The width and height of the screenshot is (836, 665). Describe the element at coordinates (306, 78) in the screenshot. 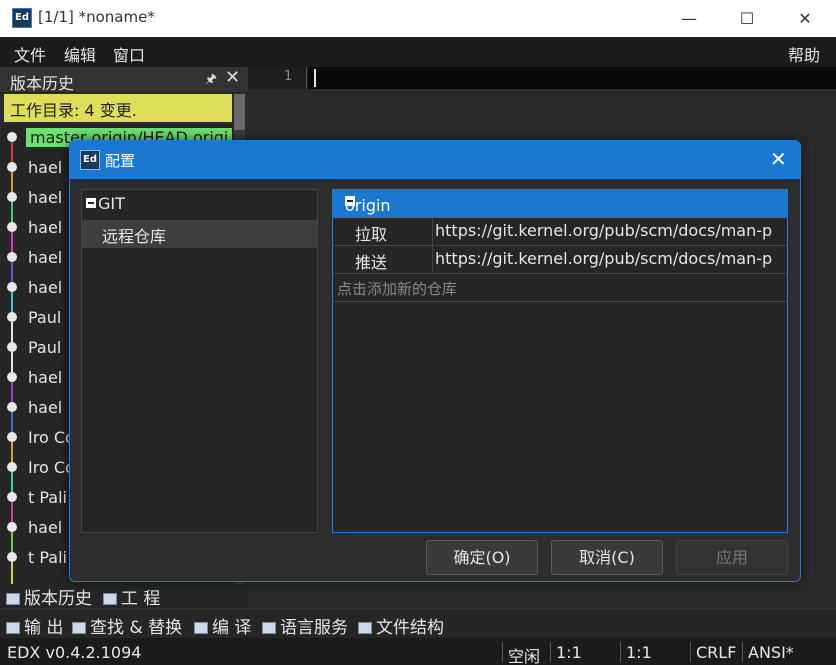

I see `gutter-separator` at that location.